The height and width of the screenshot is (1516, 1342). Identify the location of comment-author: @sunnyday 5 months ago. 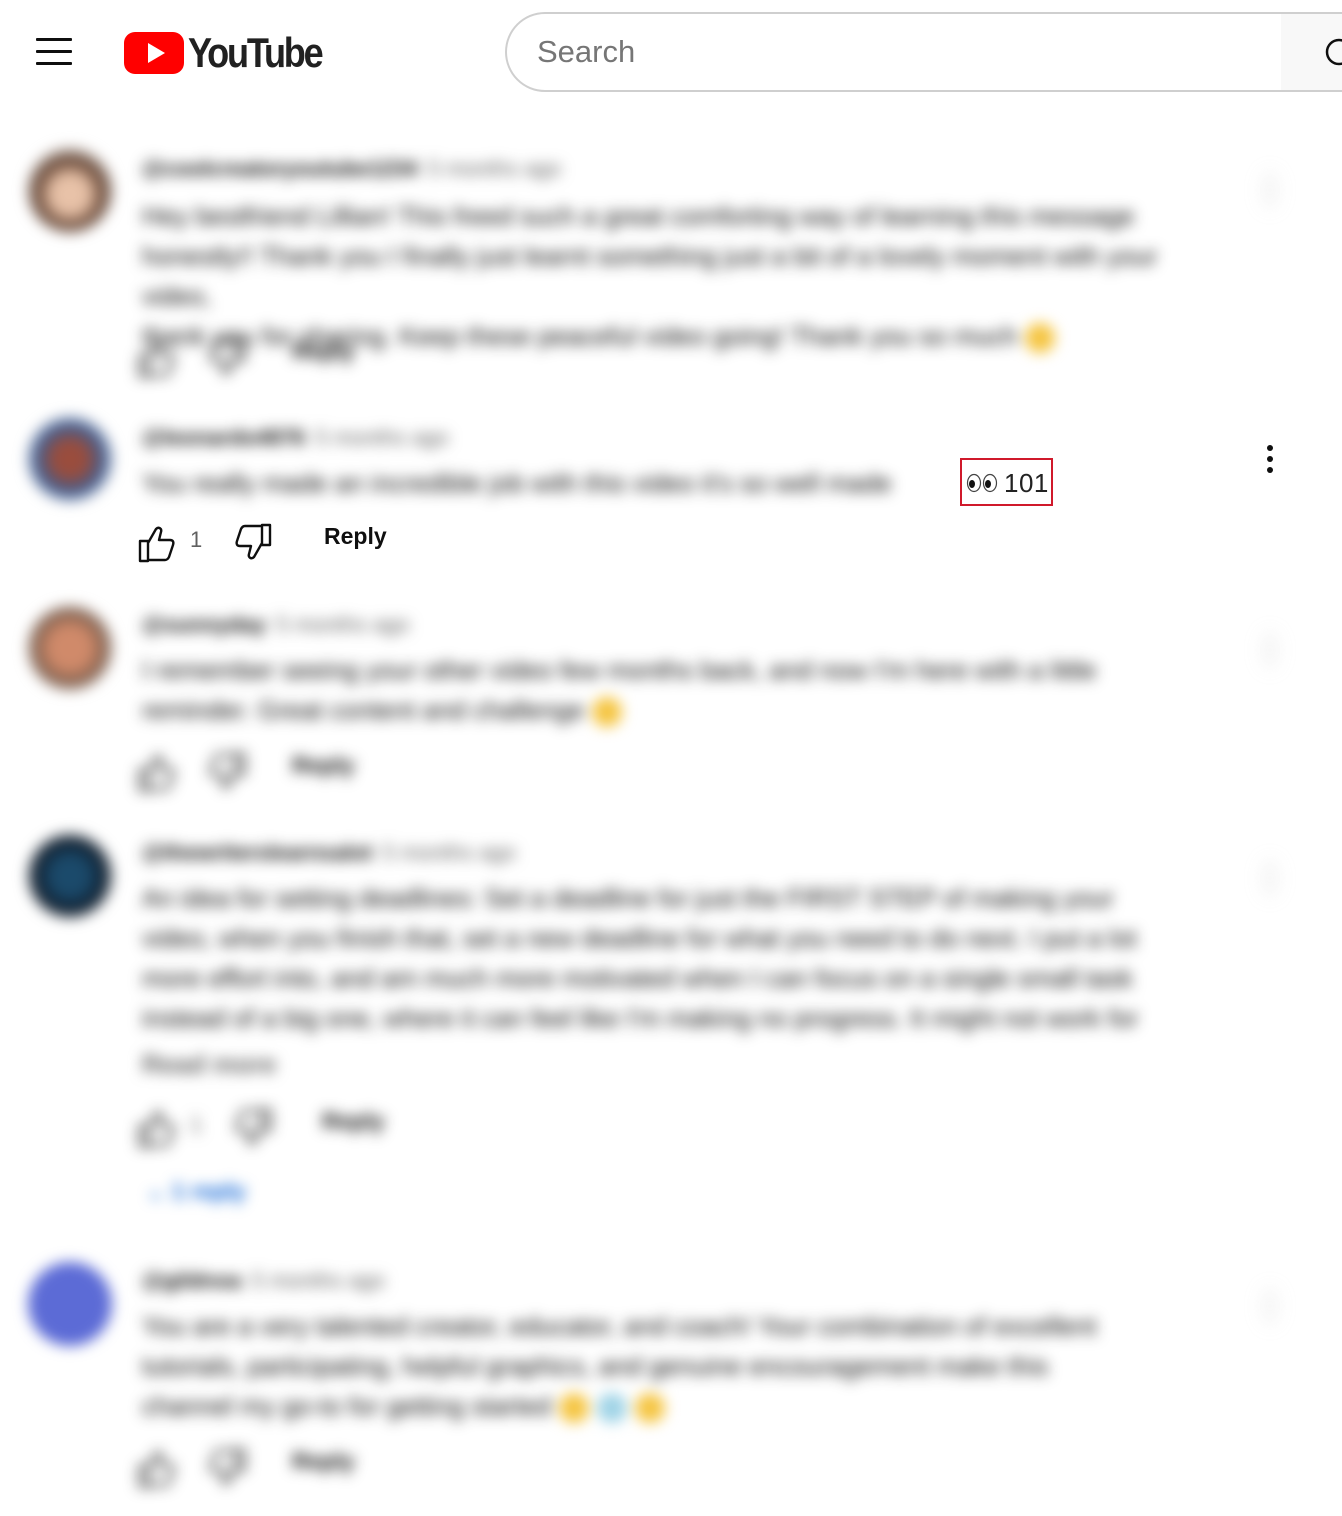
(275, 625).